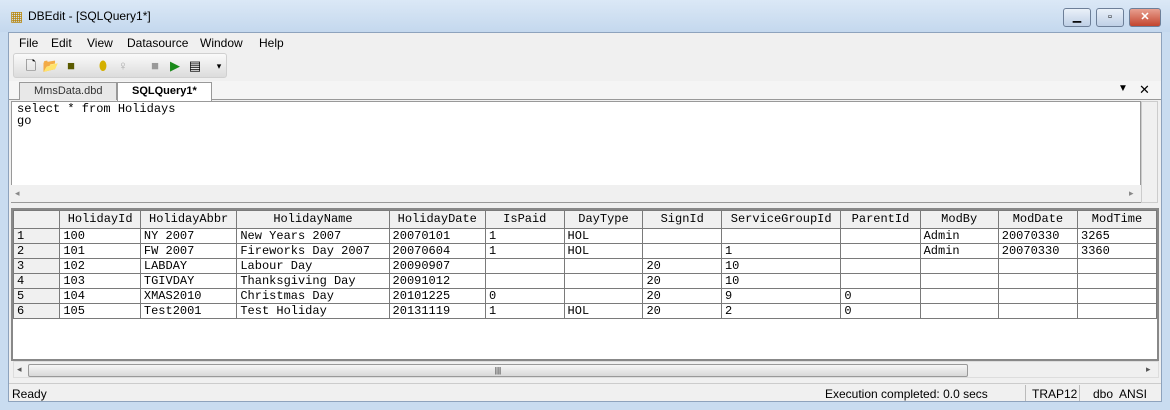 The image size is (1170, 410). Describe the element at coordinates (51, 66) in the screenshot. I see `open-folder-icon: 📂` at that location.